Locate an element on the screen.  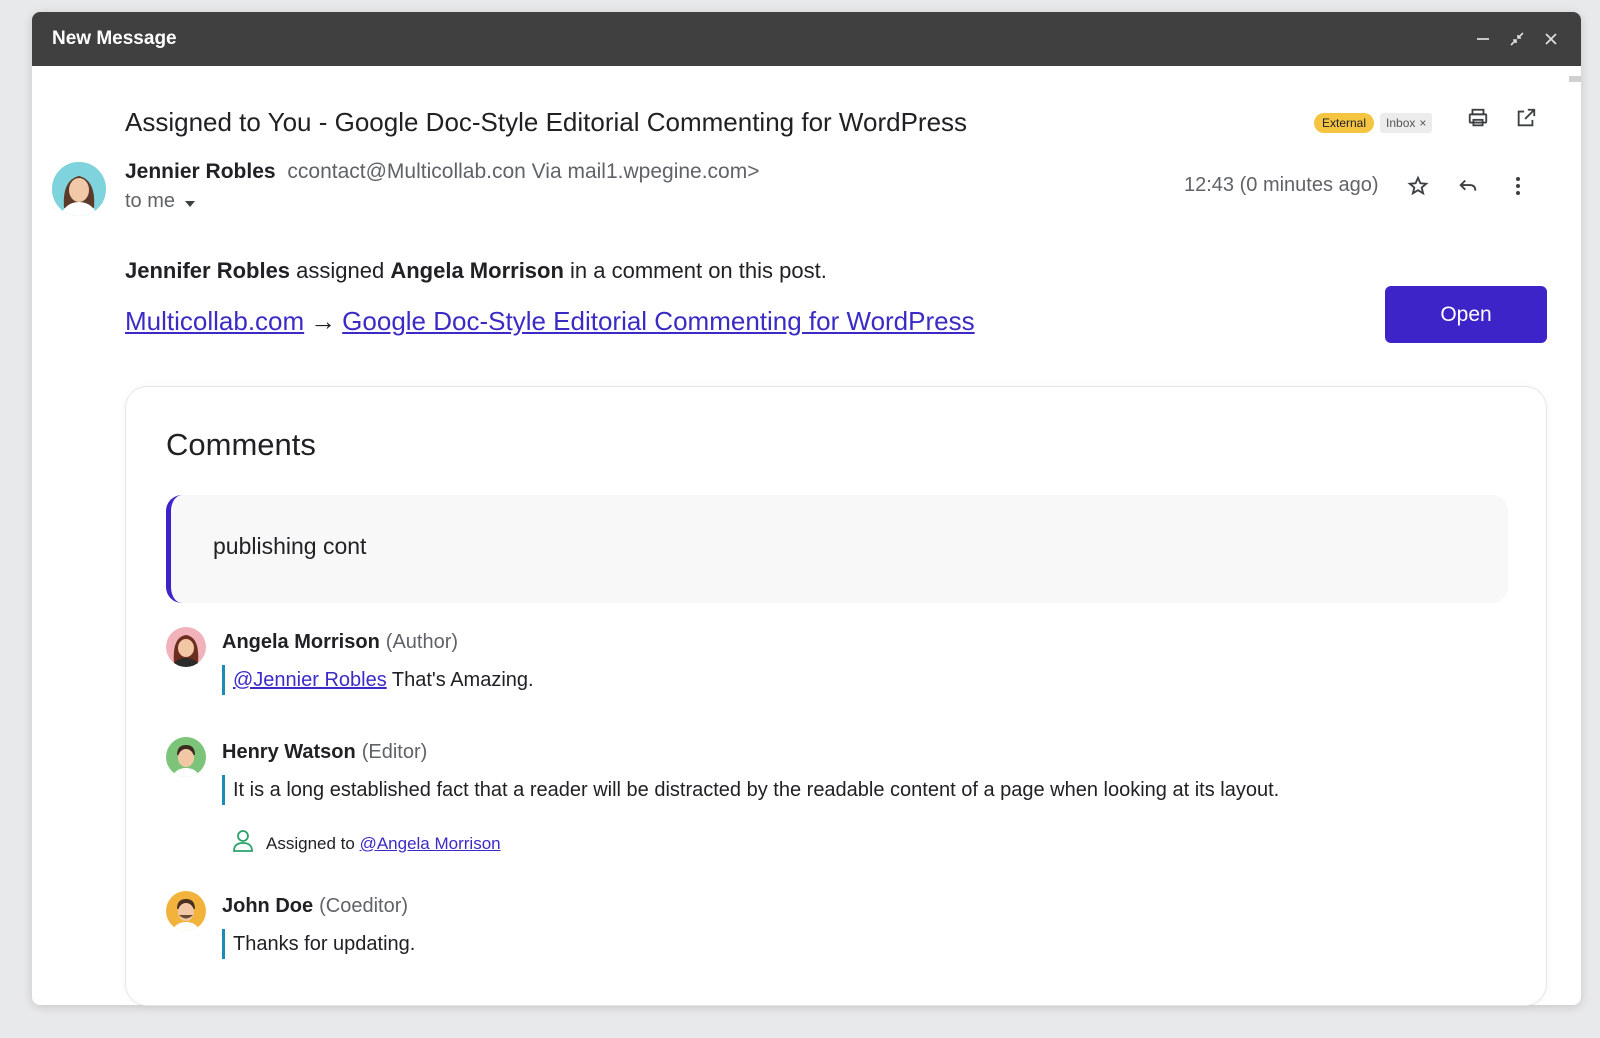
notification-rest: in a comment on this post. is located at coordinates (695, 270).